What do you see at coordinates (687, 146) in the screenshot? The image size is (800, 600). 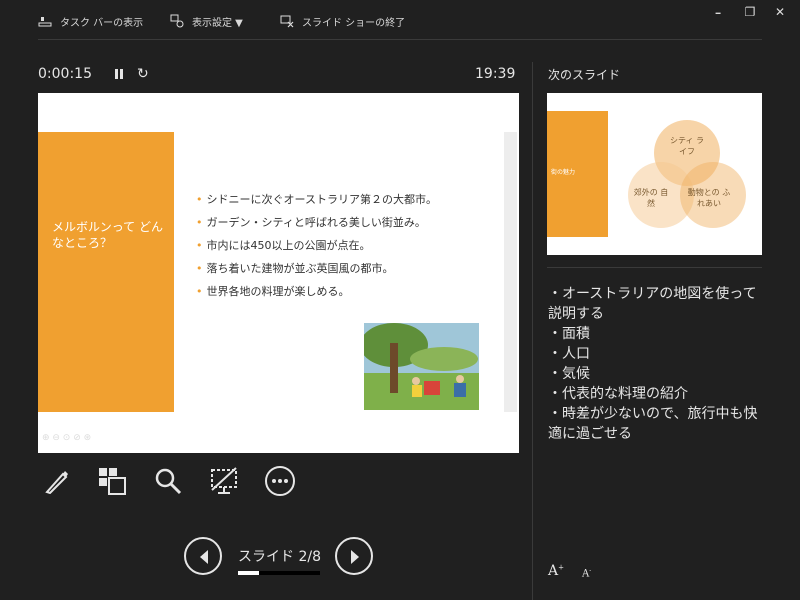 I see `venn-label-city: シティ ライフ` at bounding box center [687, 146].